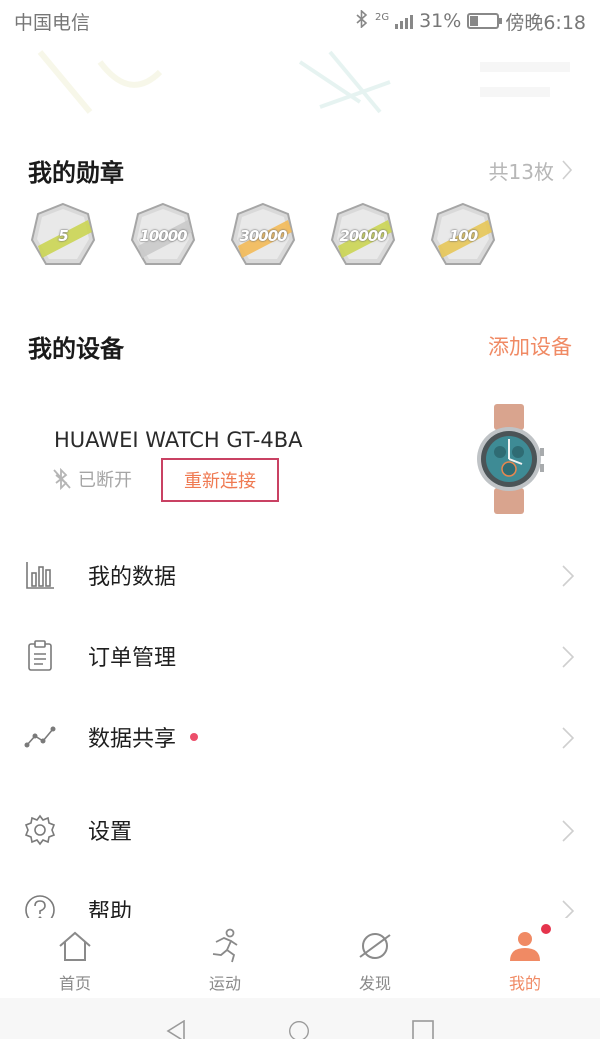 The height and width of the screenshot is (1039, 600). What do you see at coordinates (300, 737) in the screenshot?
I see `menu-item: 数据共享` at bounding box center [300, 737].